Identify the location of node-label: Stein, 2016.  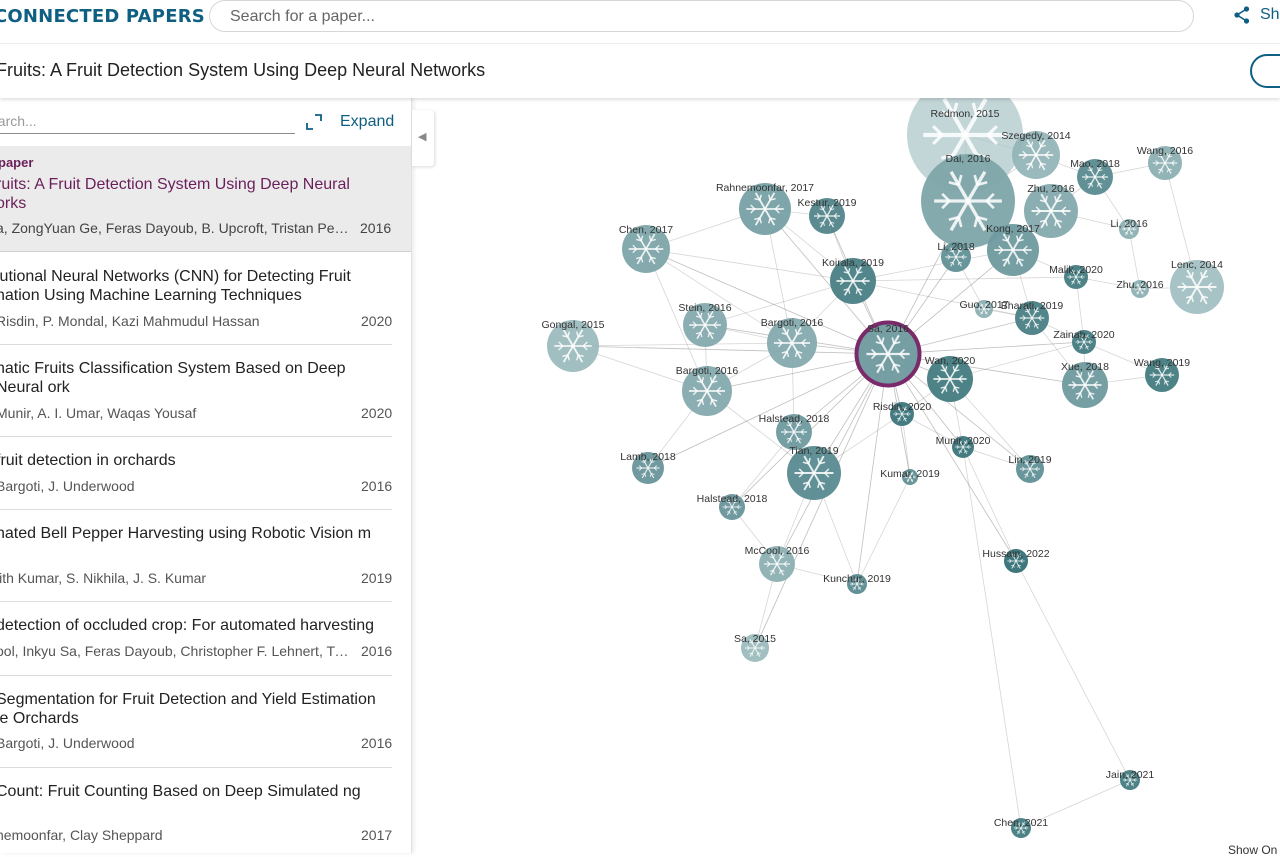
(704, 308).